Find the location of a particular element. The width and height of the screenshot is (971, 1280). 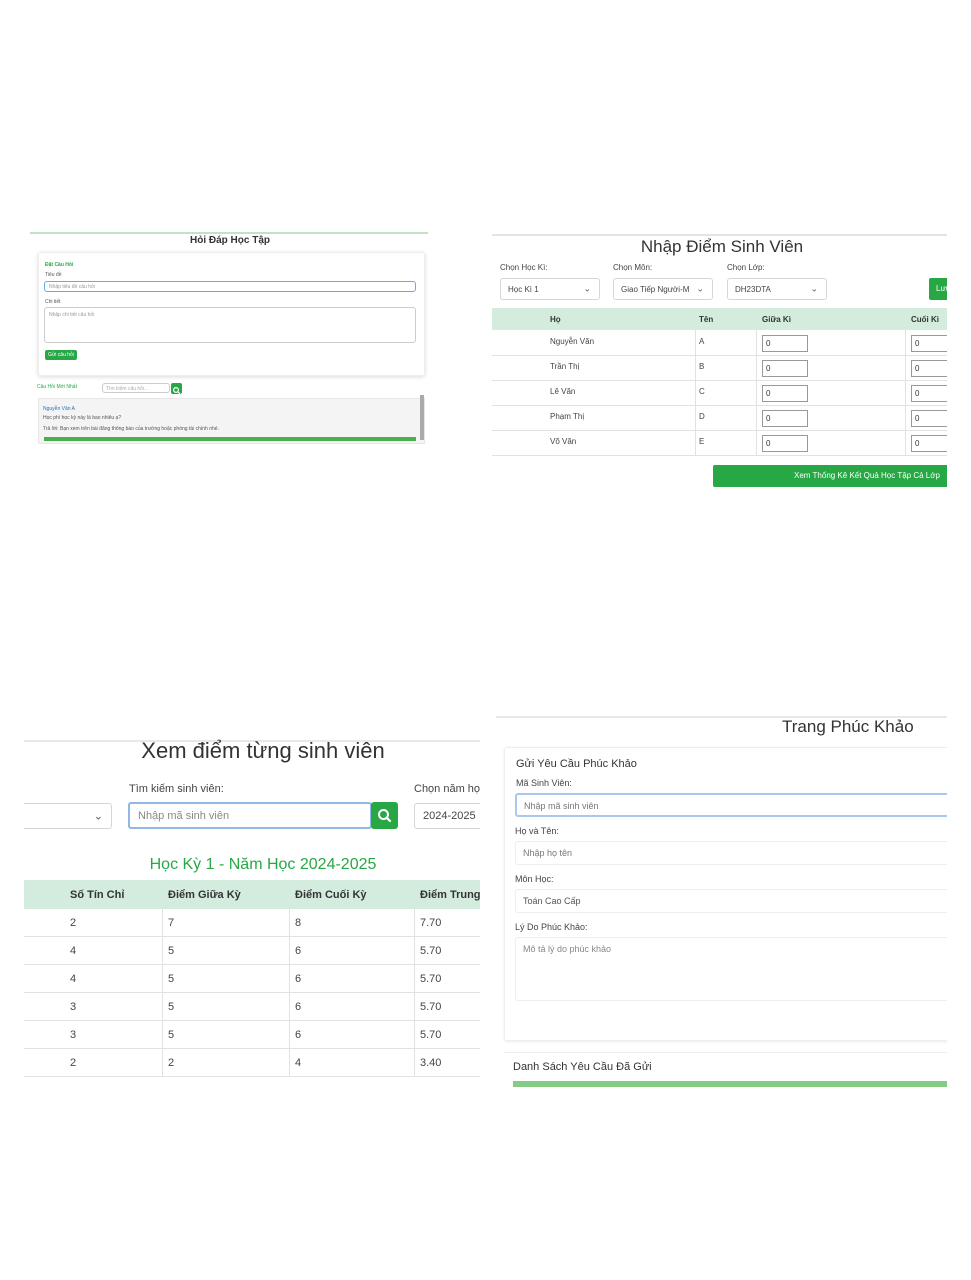

subject-select: Giao Tiếp Người-M ⌄ is located at coordinates (663, 289).